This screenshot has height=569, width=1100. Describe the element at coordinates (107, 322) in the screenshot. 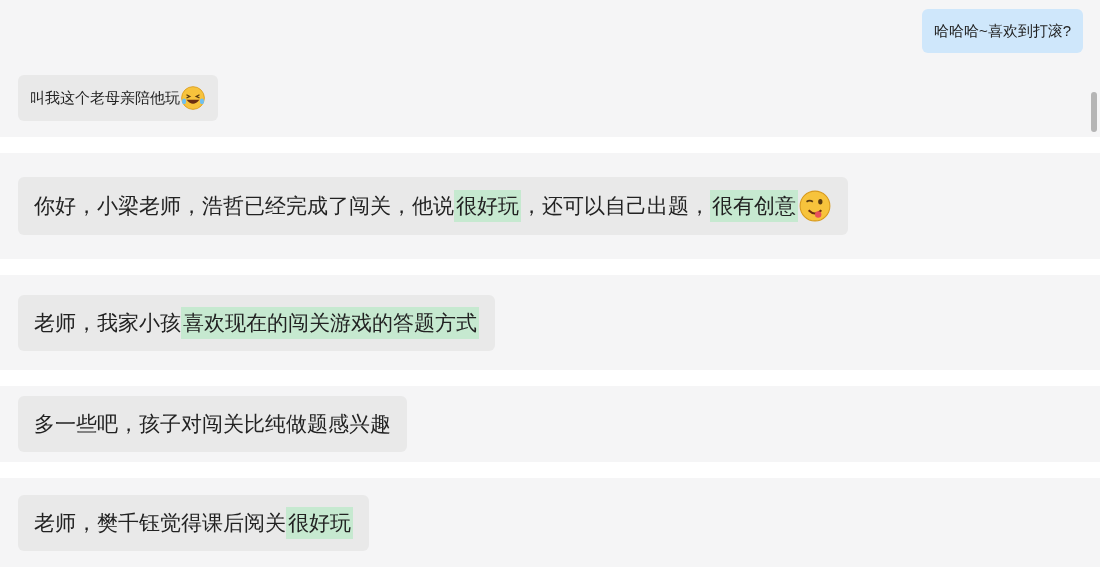

I see `message-text: 老师，我家小孩` at that location.